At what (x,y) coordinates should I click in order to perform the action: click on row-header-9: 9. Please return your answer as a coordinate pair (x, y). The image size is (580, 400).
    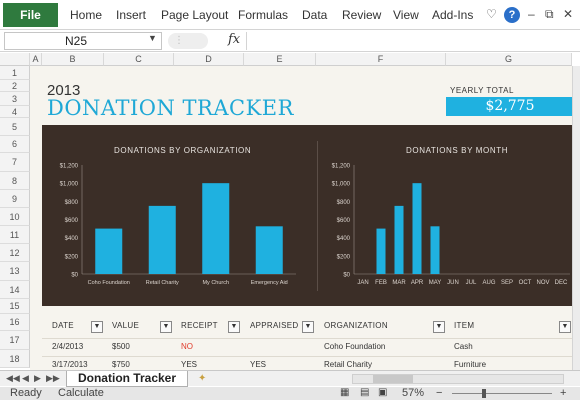
    Looking at the image, I should click on (15, 199).